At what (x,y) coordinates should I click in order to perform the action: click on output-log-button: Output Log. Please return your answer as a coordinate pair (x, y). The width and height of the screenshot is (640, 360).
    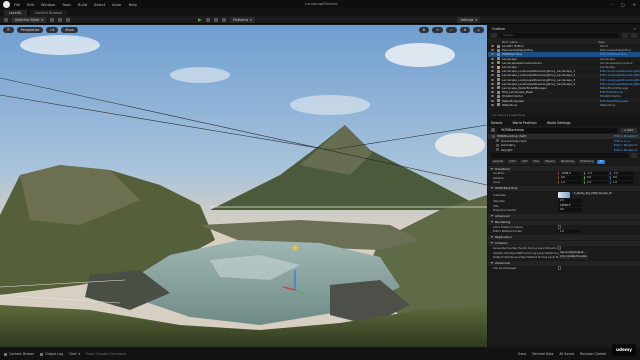
    Looking at the image, I should click on (51, 354).